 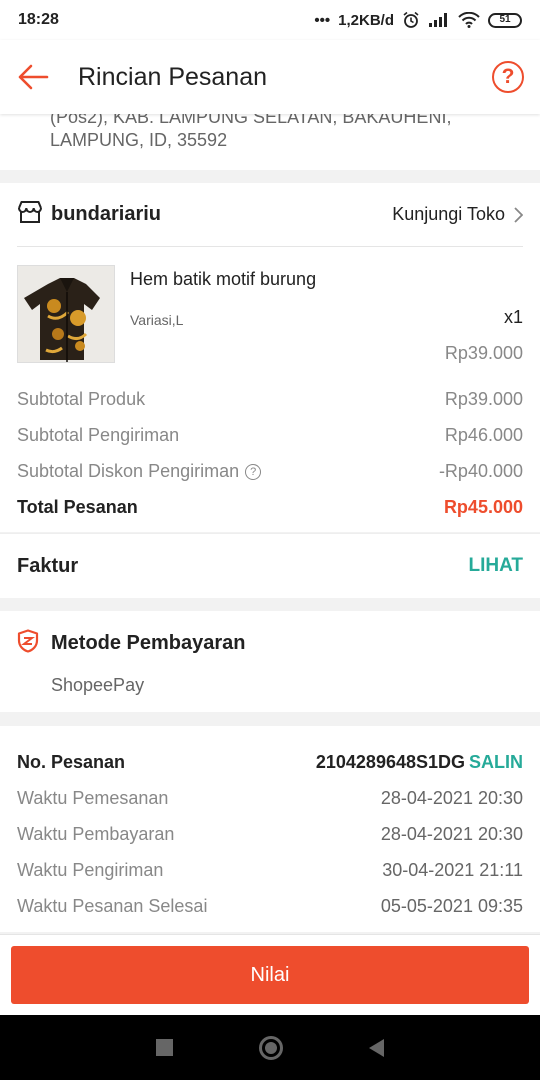 What do you see at coordinates (128, 470) in the screenshot?
I see `shipping-discount-label: Subtotal Diskon Pengiriman` at bounding box center [128, 470].